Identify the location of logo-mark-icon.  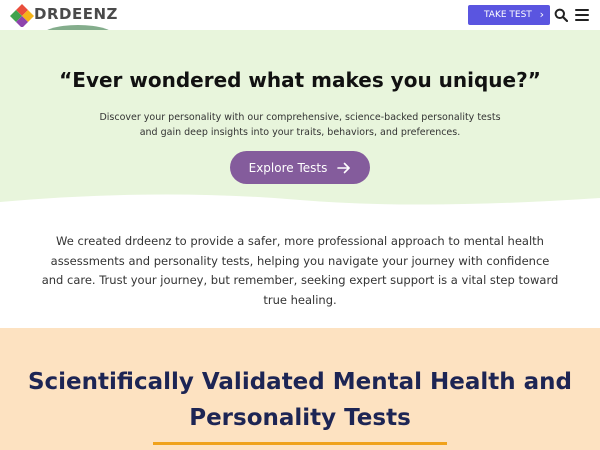
(22, 15).